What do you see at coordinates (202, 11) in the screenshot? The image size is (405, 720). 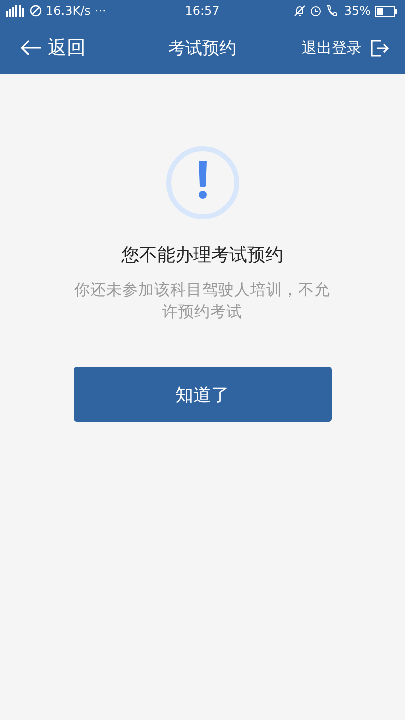 I see `clock: 16:57` at bounding box center [202, 11].